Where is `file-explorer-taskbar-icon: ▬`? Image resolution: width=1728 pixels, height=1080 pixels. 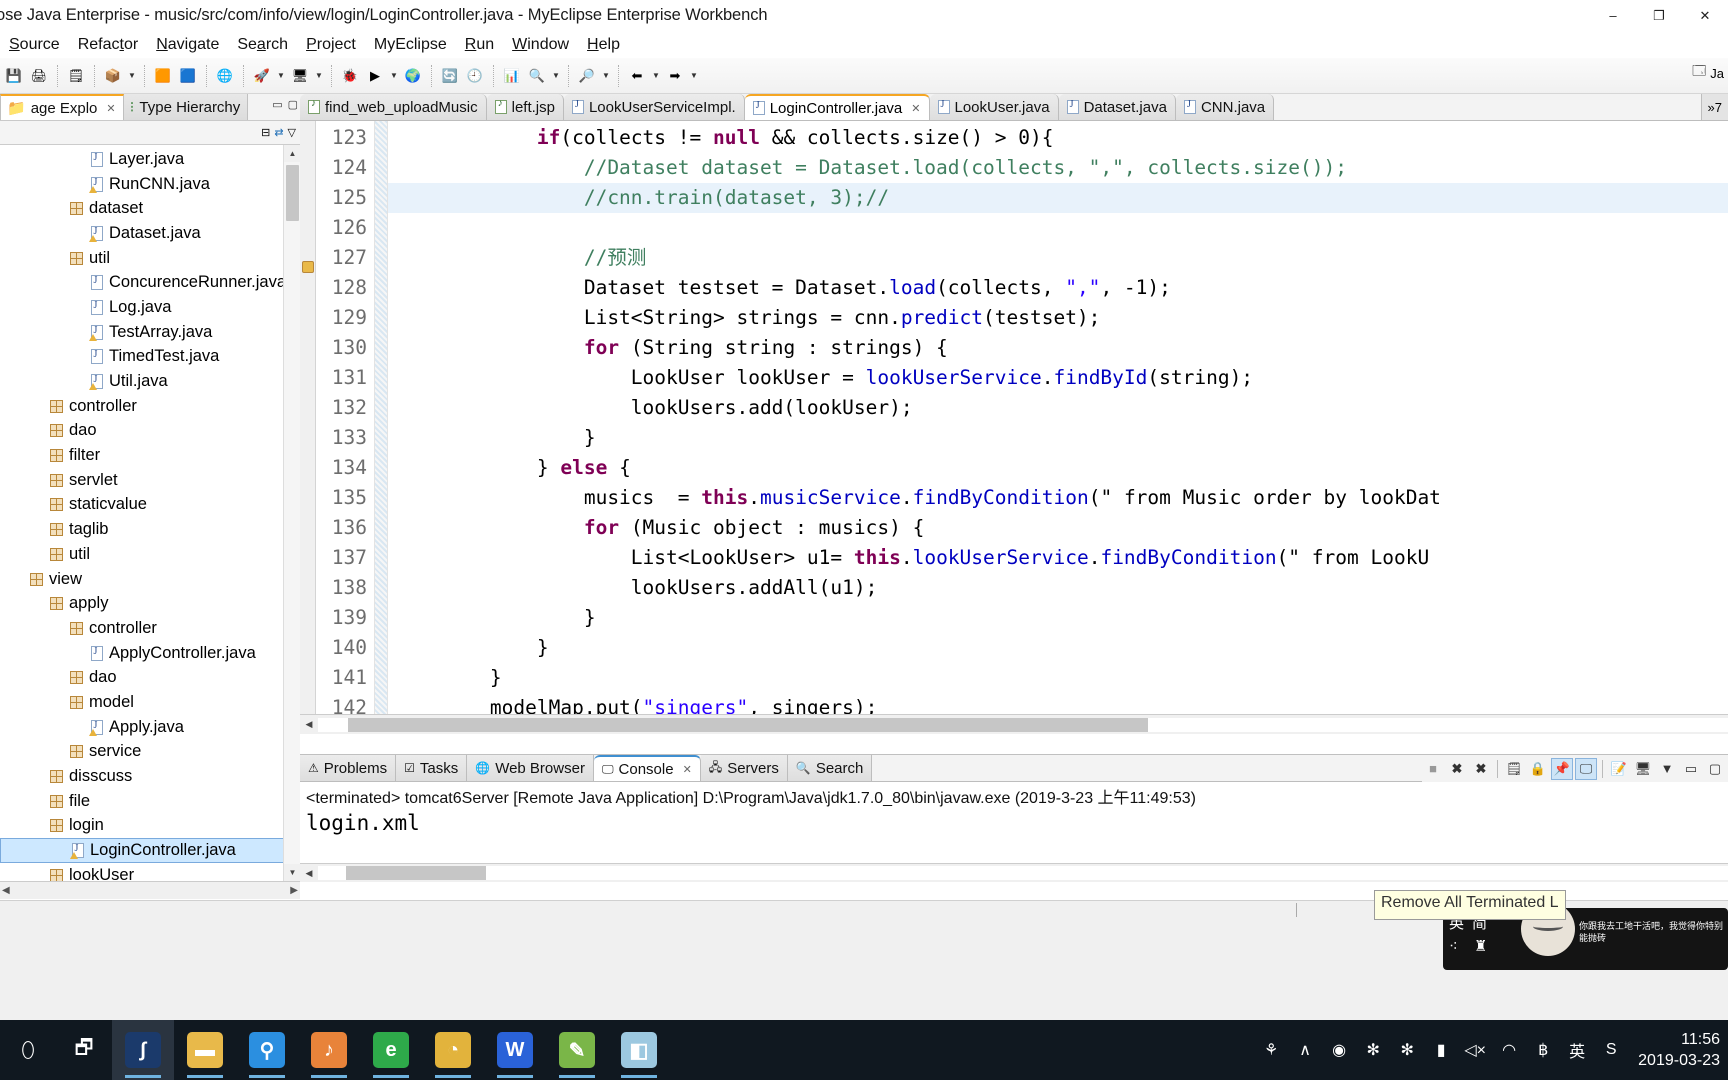 file-explorer-taskbar-icon: ▬ is located at coordinates (205, 1050).